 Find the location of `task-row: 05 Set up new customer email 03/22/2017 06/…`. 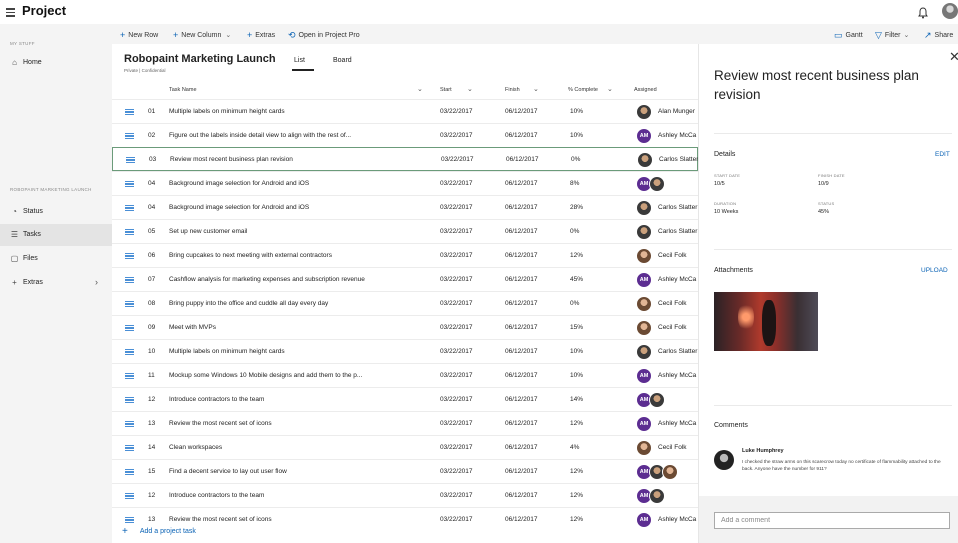

task-row: 05 Set up new customer email 03/22/2017 06/… is located at coordinates (405, 231).